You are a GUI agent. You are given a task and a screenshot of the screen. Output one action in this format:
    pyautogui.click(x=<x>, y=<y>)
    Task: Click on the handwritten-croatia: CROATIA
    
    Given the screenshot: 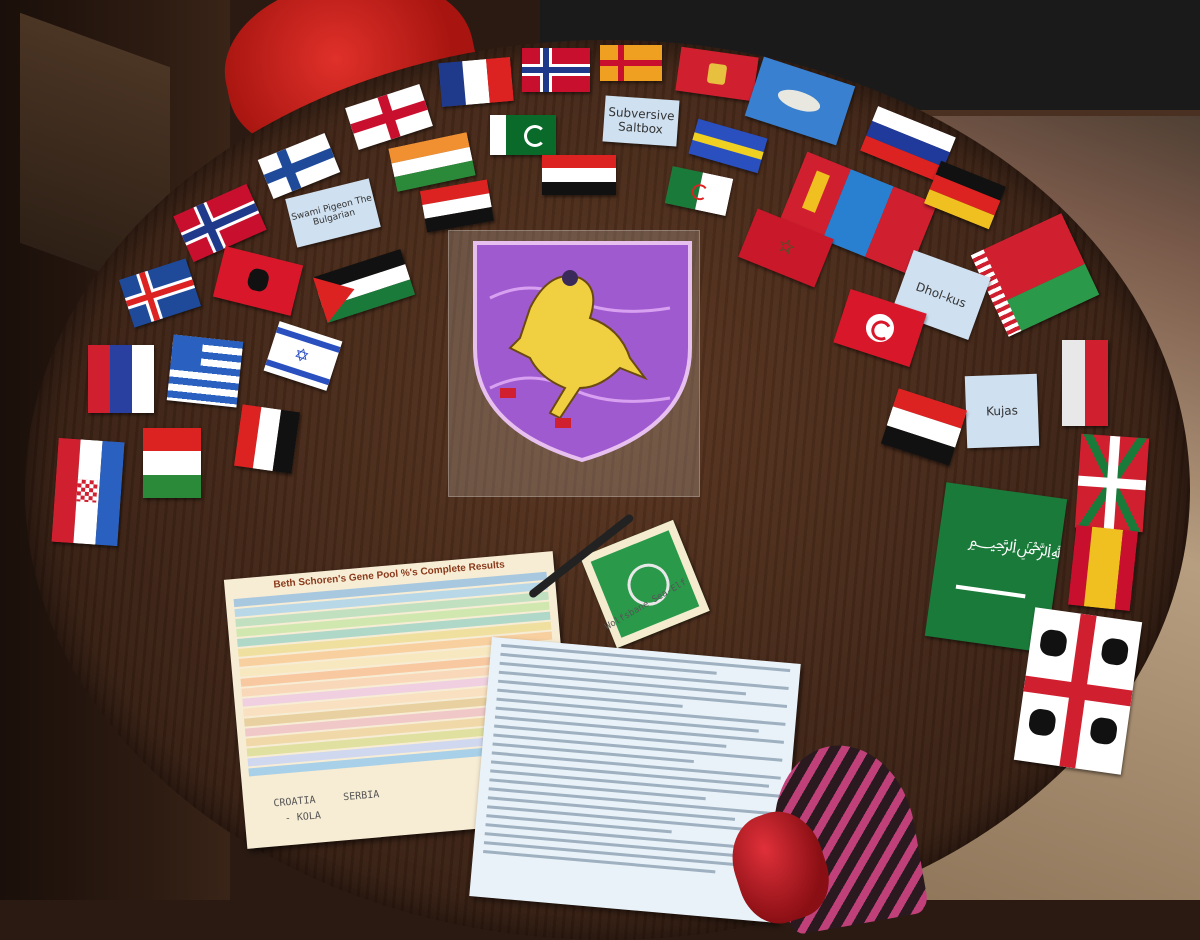 What is the action you would take?
    pyautogui.click(x=295, y=802)
    